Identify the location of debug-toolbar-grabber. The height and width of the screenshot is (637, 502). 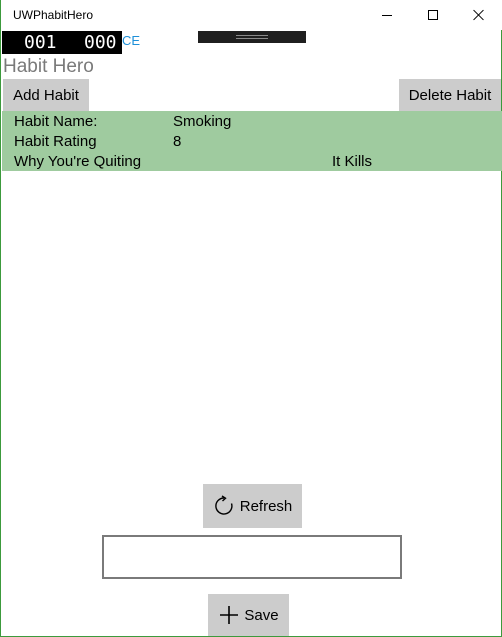
(252, 37).